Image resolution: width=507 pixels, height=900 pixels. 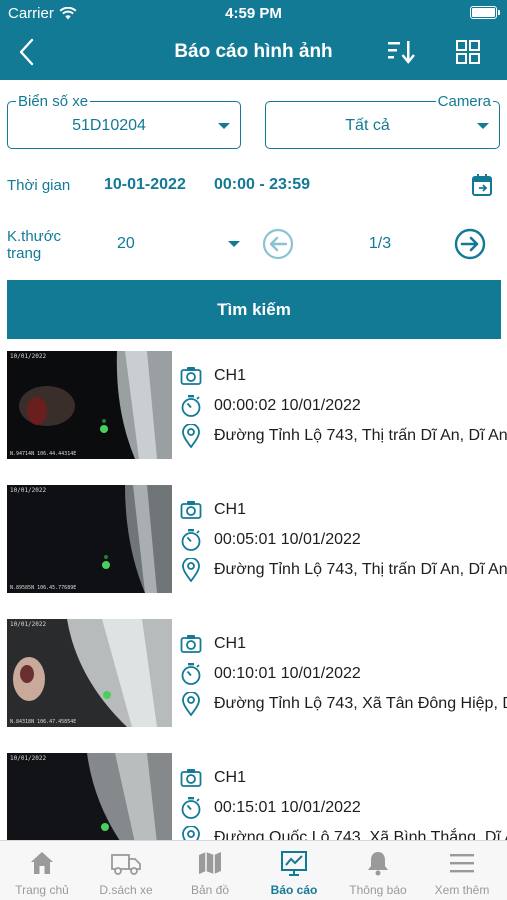 I want to click on tab-reports: Báo cáo, so click(x=294, y=870).